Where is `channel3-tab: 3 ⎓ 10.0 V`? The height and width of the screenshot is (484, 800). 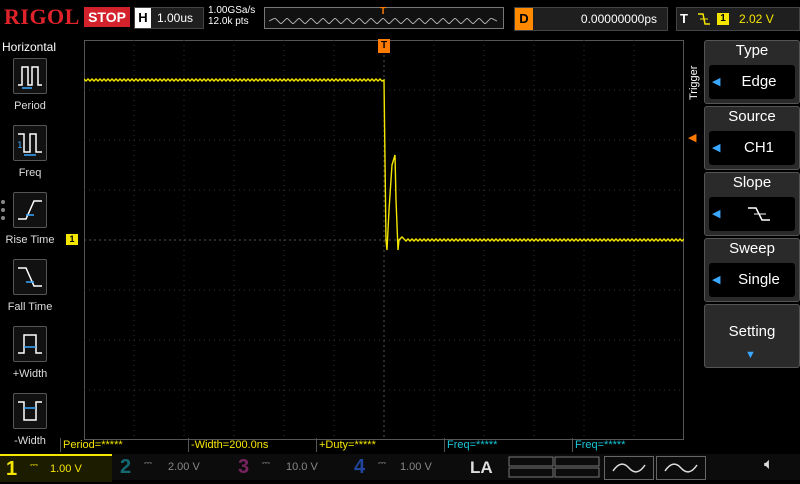
channel3-tab: 3 ⎓ 10.0 V is located at coordinates (290, 467).